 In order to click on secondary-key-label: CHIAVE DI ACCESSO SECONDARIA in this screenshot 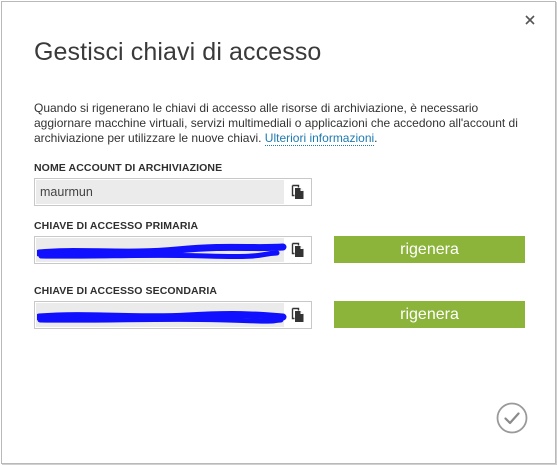, I will do `click(126, 291)`.